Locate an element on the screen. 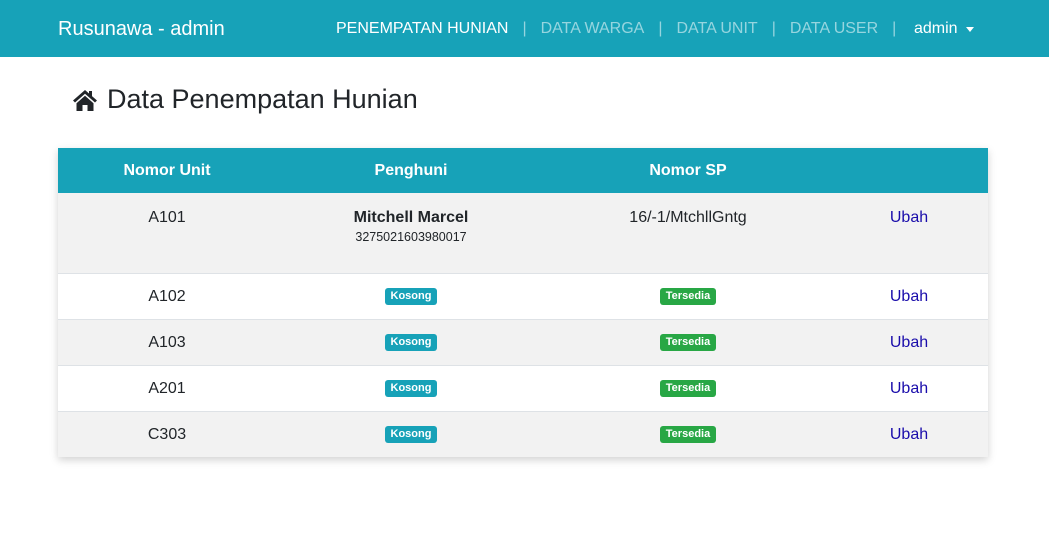 Image resolution: width=1049 pixels, height=538 pixels. page-heading: Data Penempatan Hunian is located at coordinates (245, 99).